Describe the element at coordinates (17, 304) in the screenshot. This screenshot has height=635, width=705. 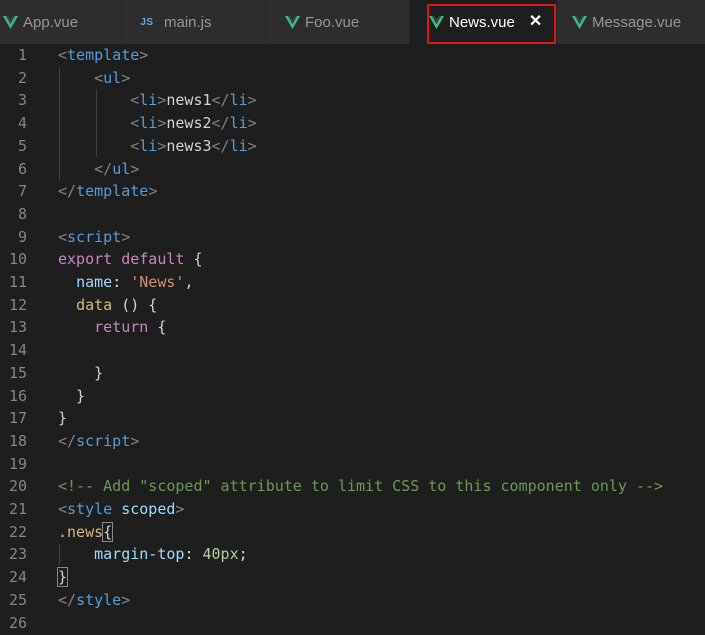
I see `line-number: 12` at that location.